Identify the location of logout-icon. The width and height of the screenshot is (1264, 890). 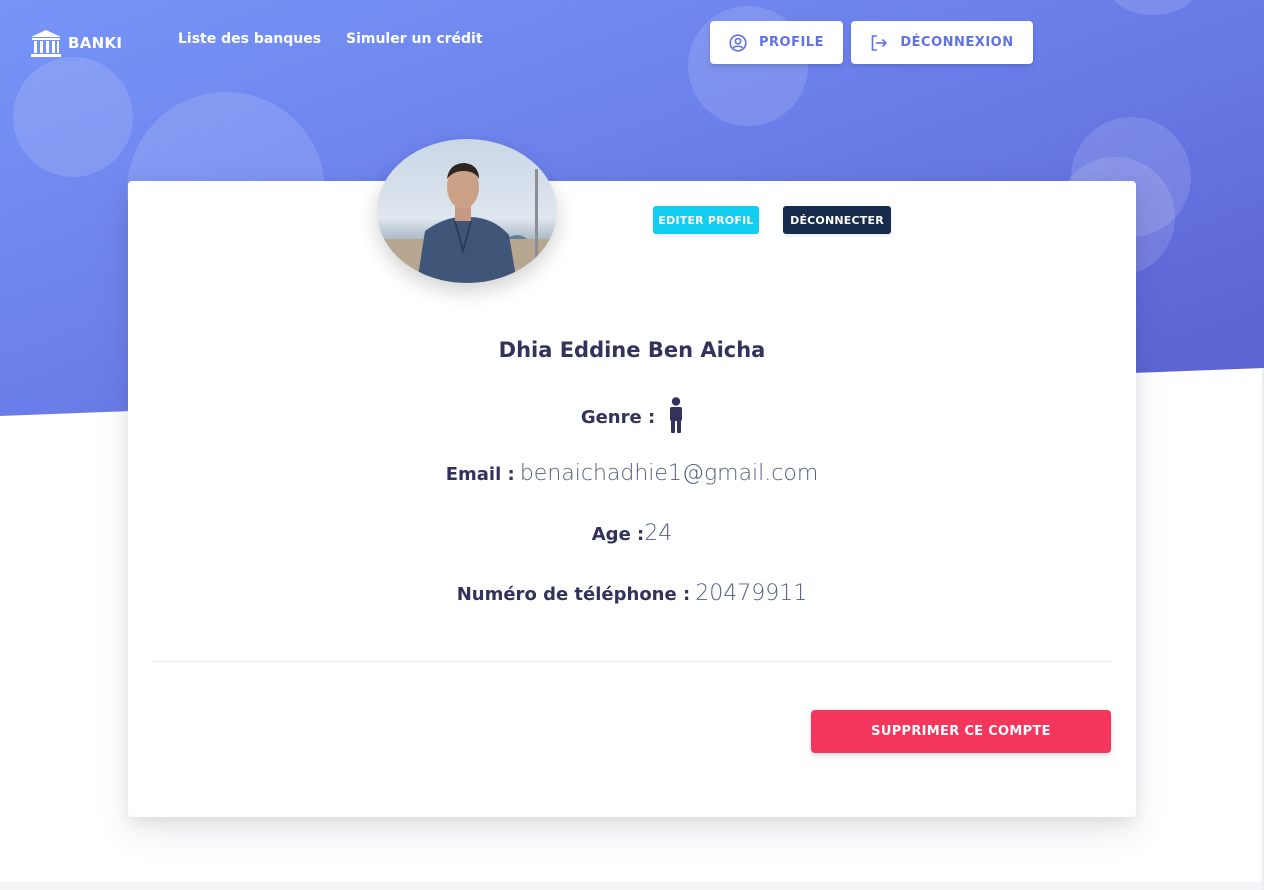
(879, 43).